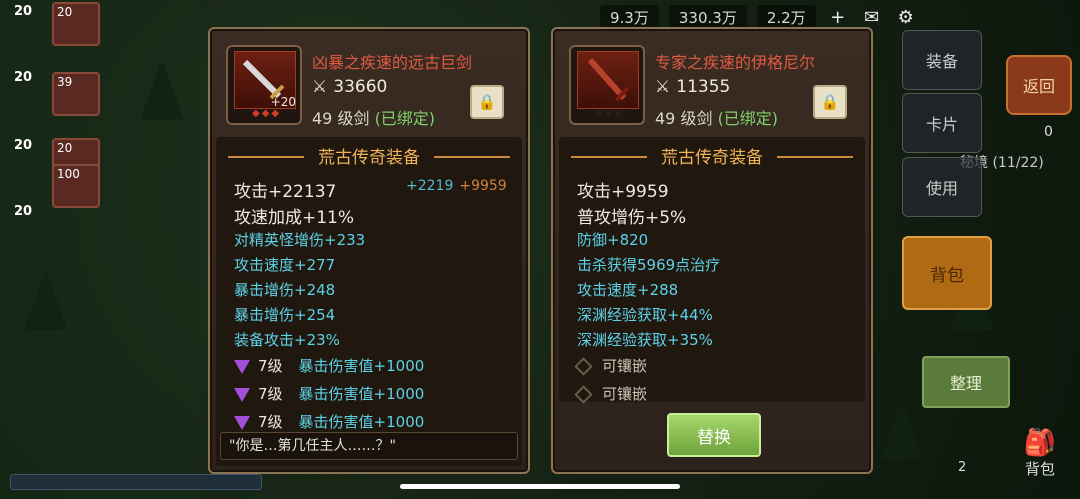 This screenshot has width=1080, height=499. What do you see at coordinates (76, 94) in the screenshot?
I see `party-slot: 39` at bounding box center [76, 94].